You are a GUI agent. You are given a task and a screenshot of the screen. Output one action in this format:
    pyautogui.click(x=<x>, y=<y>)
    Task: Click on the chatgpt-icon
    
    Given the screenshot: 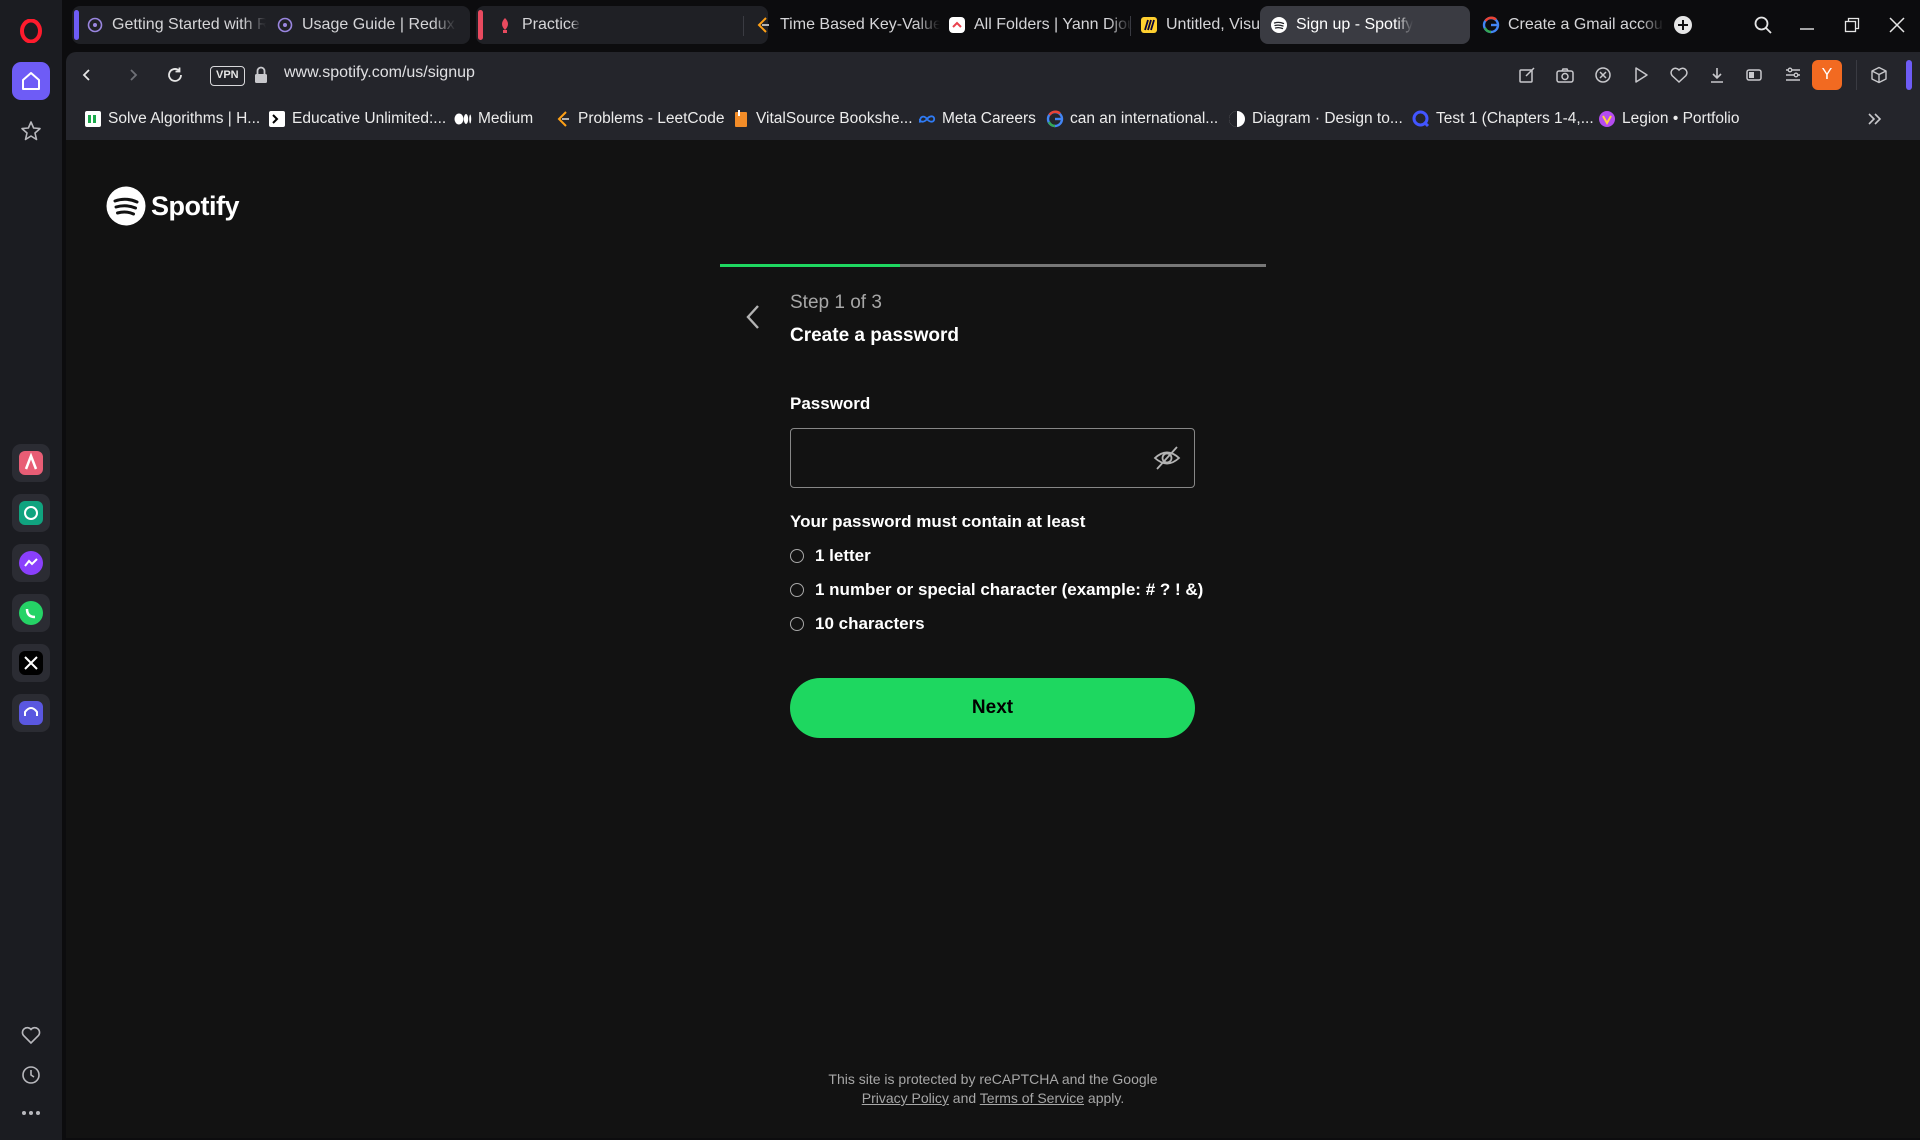 What is the action you would take?
    pyautogui.click(x=31, y=513)
    